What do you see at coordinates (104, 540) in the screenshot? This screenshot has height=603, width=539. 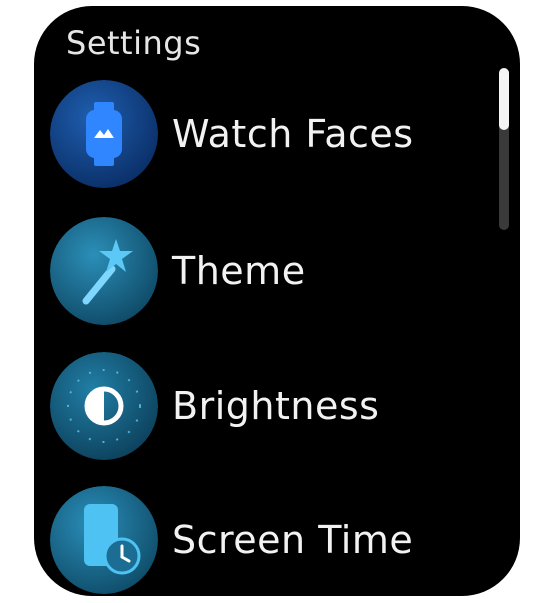 I see `screen-time-icon` at bounding box center [104, 540].